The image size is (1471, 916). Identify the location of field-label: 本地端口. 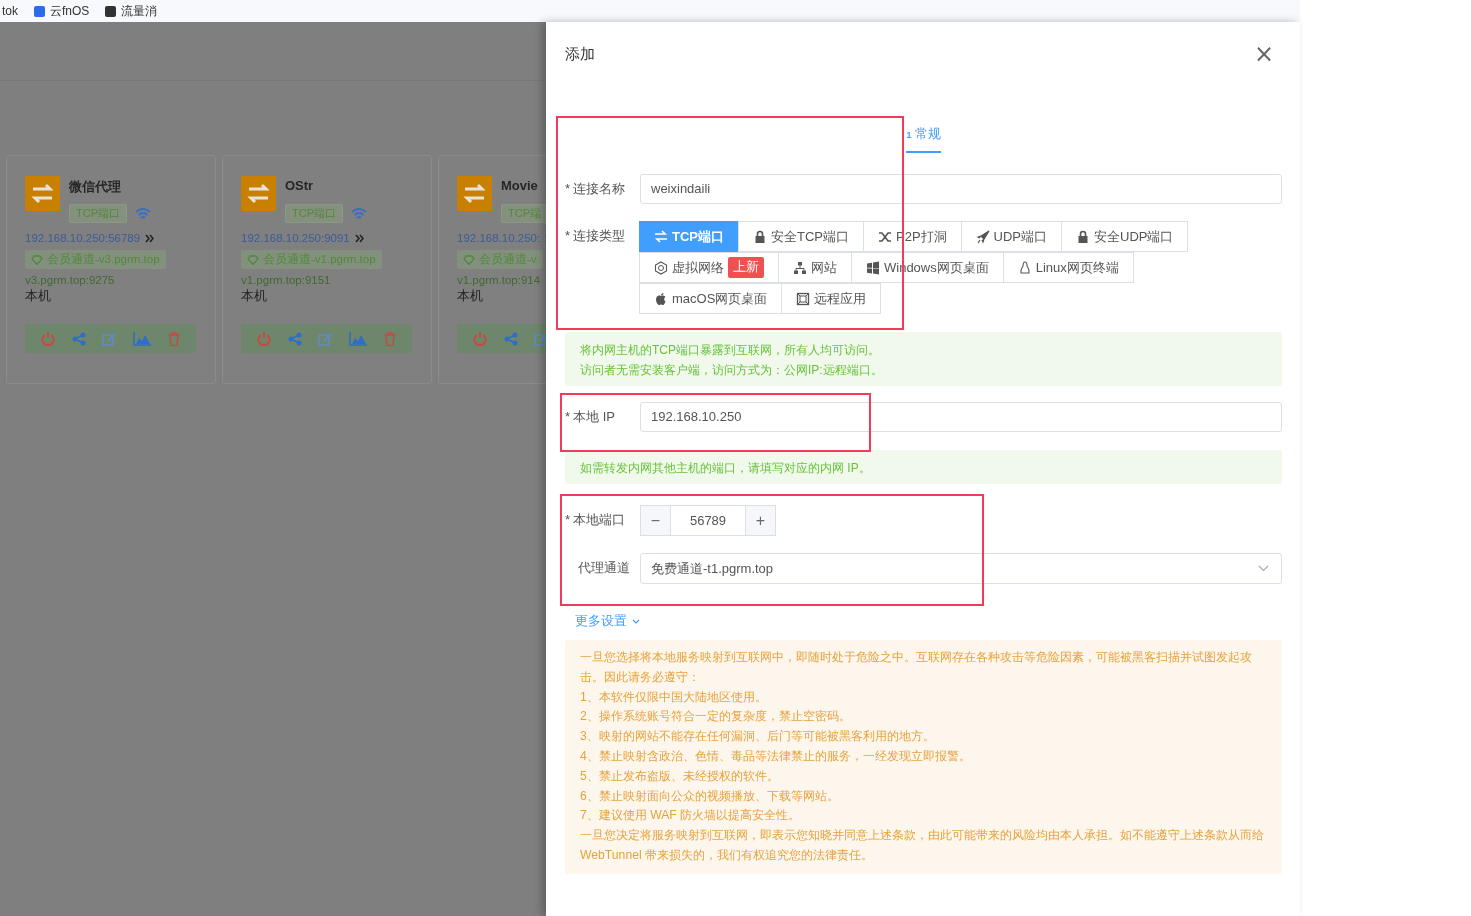
(599, 520).